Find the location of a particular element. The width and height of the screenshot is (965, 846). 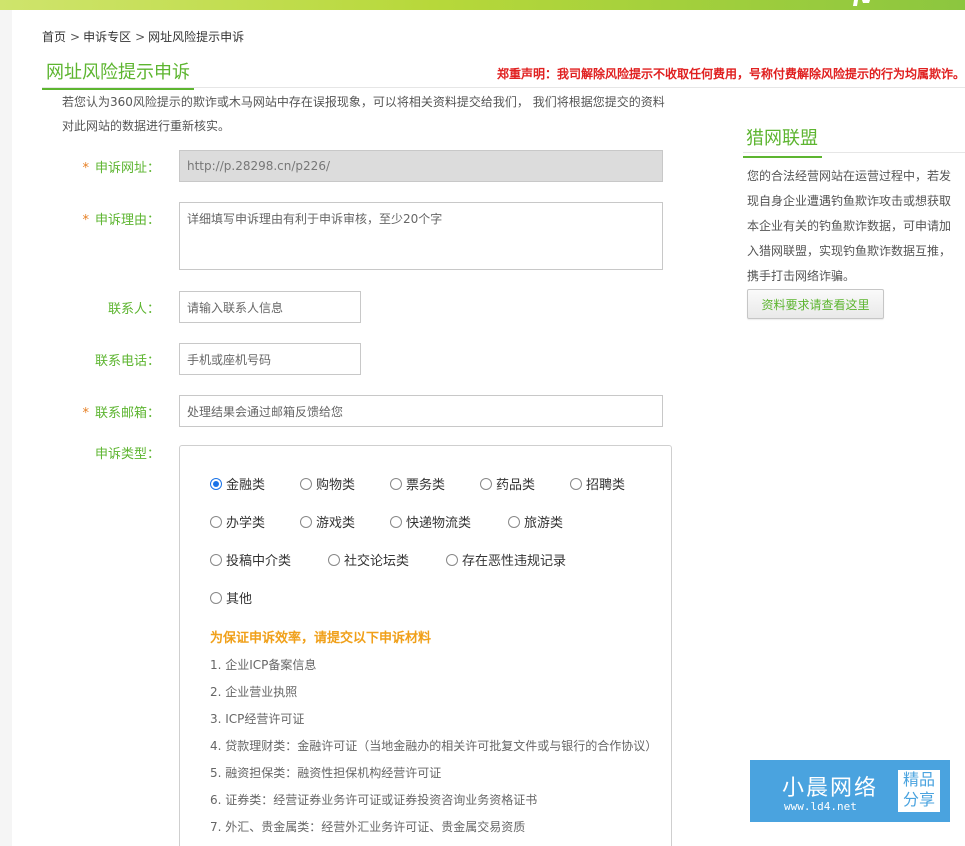

breadcrumb-current: 网址风险提示申诉 is located at coordinates (196, 37).